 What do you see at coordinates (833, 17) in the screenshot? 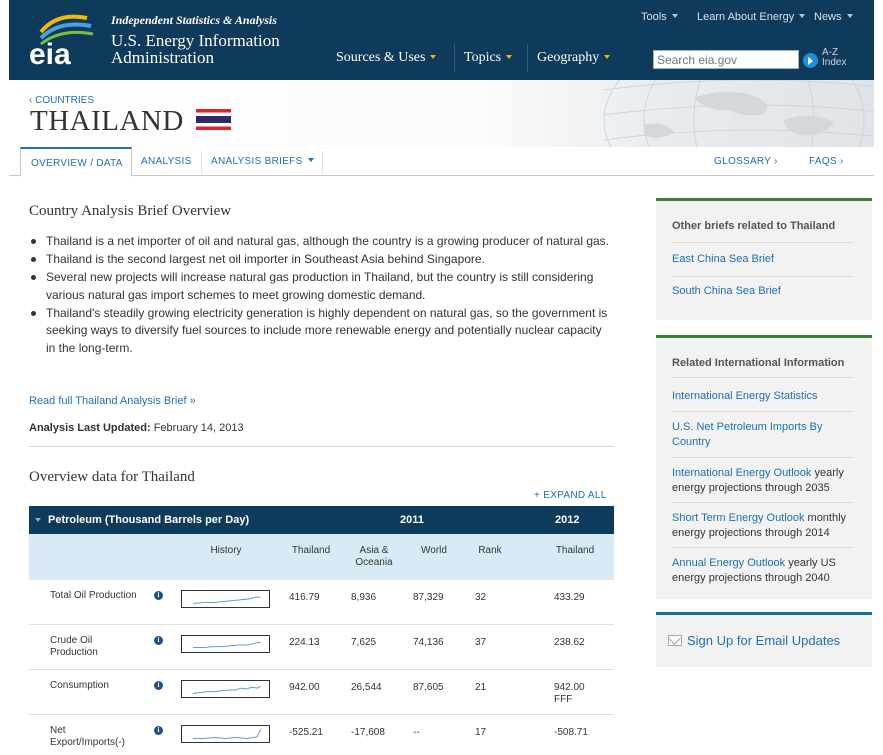
I see `util-nav-news: News` at bounding box center [833, 17].